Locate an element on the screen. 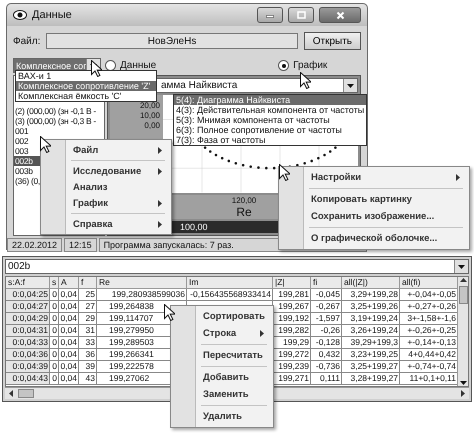 Image resolution: width=474 pixels, height=438 pixels. menu-item: Копировать картинку is located at coordinates (386, 199).